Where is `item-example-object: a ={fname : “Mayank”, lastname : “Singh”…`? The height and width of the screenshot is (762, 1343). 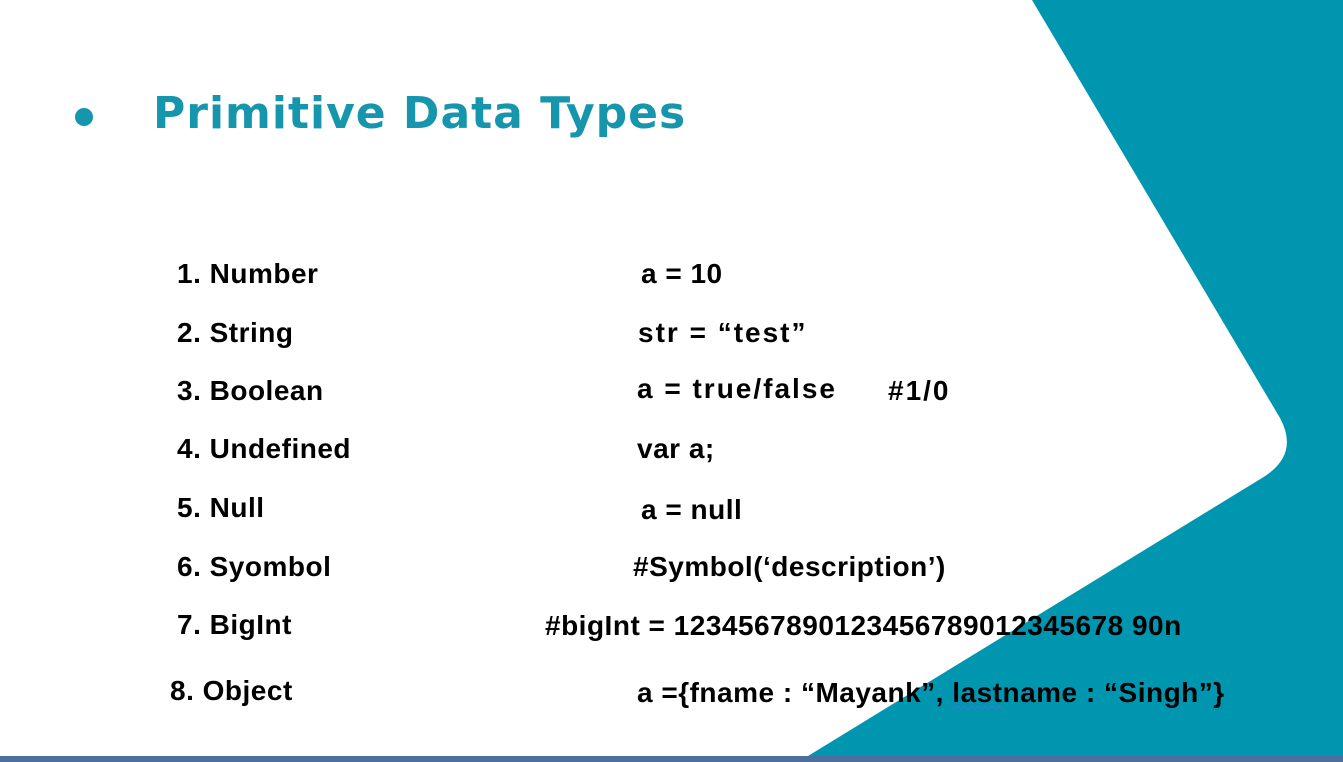 item-example-object: a ={fname : “Mayank”, lastname : “Singh”… is located at coordinates (931, 693).